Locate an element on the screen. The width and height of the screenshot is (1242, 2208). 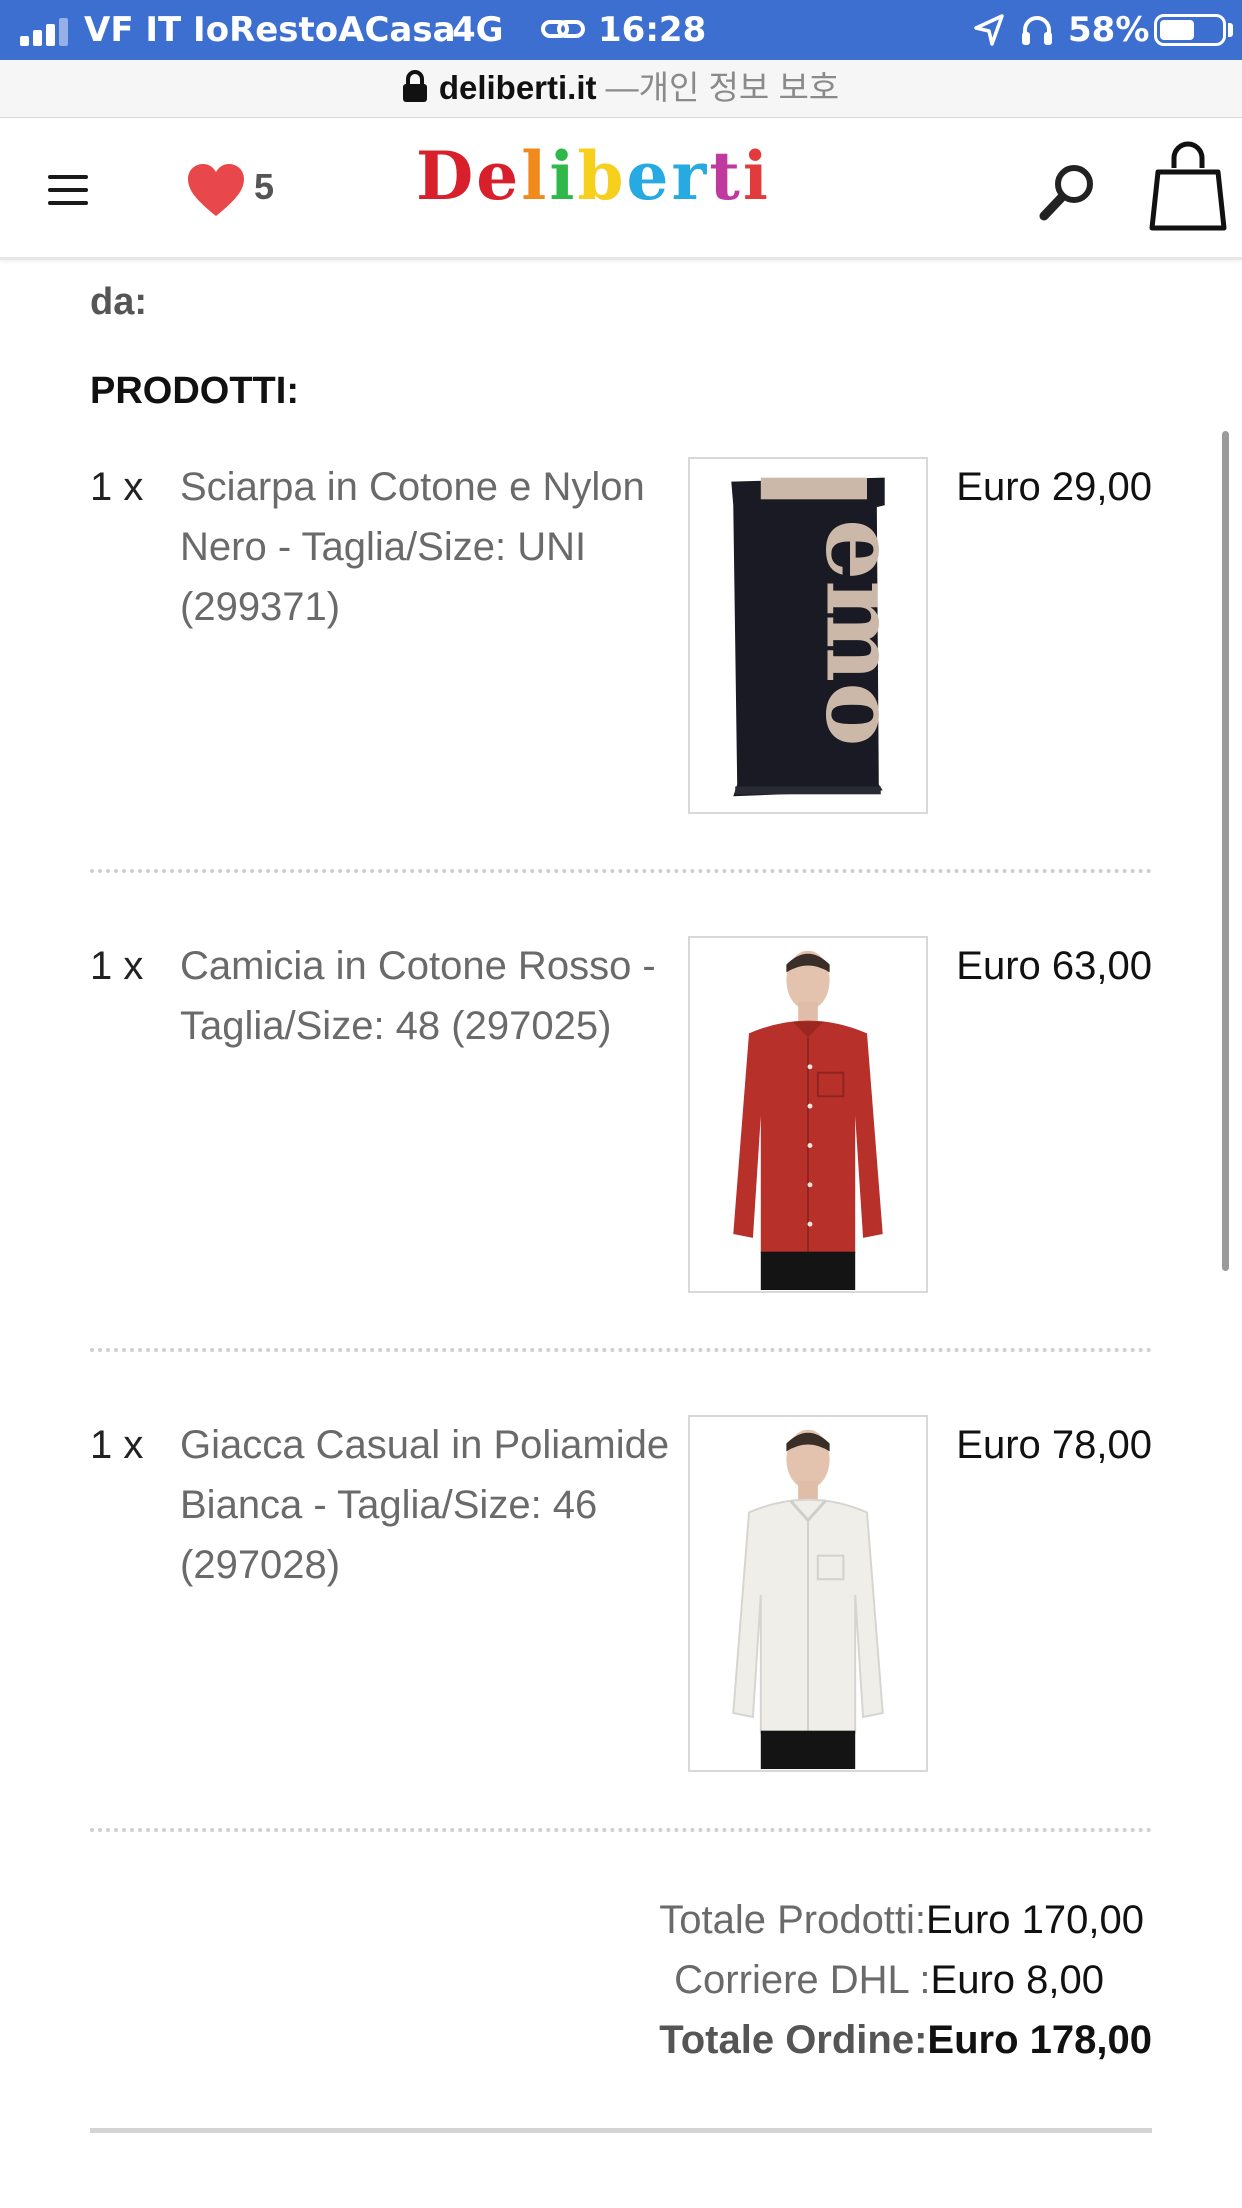
logo-letter: r is located at coordinates (690, 176).